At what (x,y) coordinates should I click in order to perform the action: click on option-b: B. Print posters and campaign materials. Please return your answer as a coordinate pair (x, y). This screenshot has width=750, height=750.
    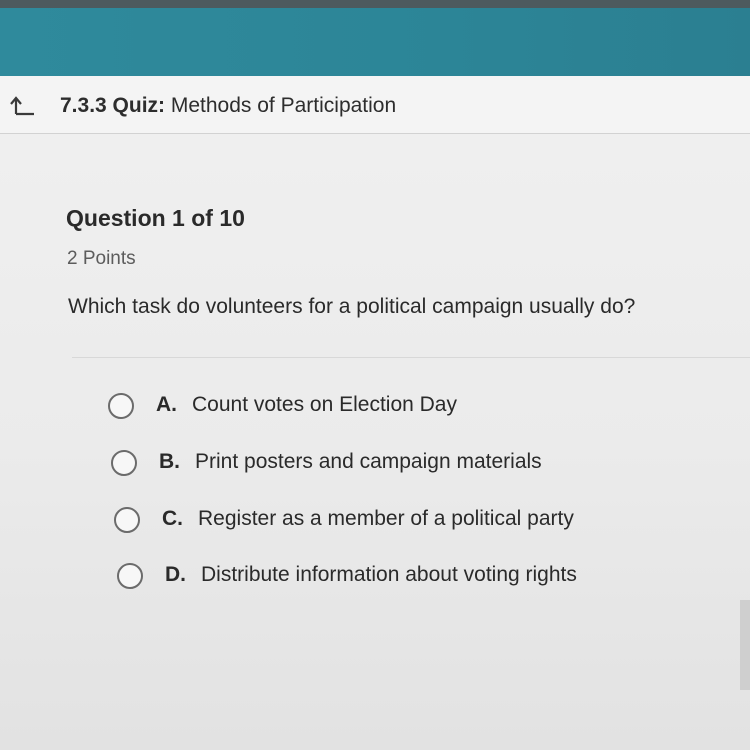
    Looking at the image, I should click on (421, 467).